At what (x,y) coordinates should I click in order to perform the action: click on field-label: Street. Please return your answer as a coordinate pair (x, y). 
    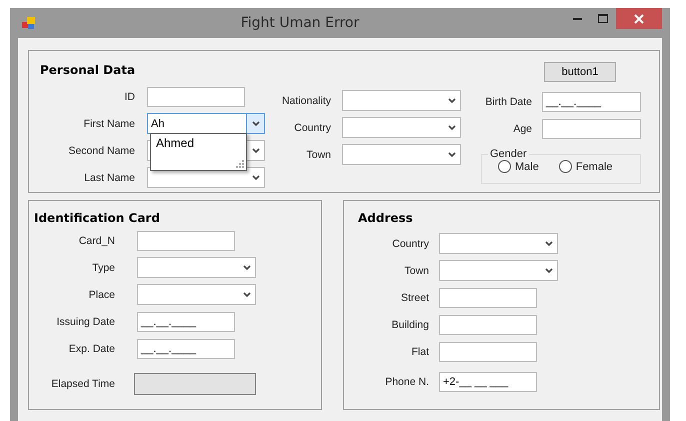
    Looking at the image, I should click on (414, 298).